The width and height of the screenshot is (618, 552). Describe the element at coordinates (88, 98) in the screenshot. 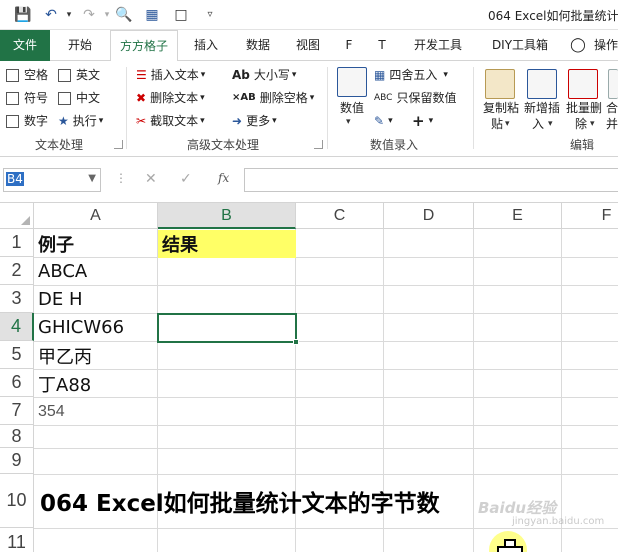

I see `checkbox-chinese-label: 中文` at that location.